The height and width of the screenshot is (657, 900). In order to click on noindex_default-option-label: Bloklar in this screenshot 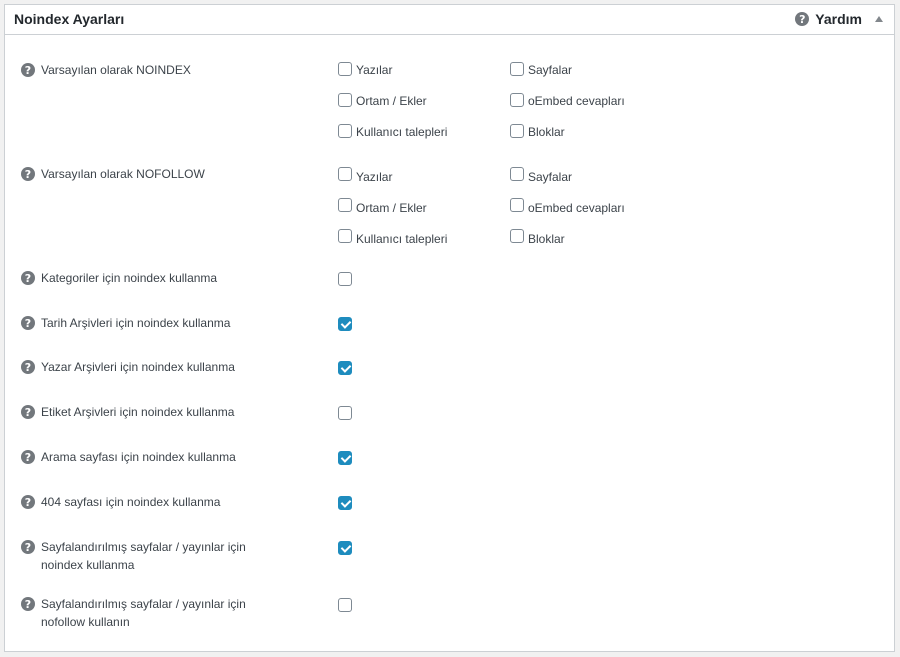, I will do `click(546, 132)`.